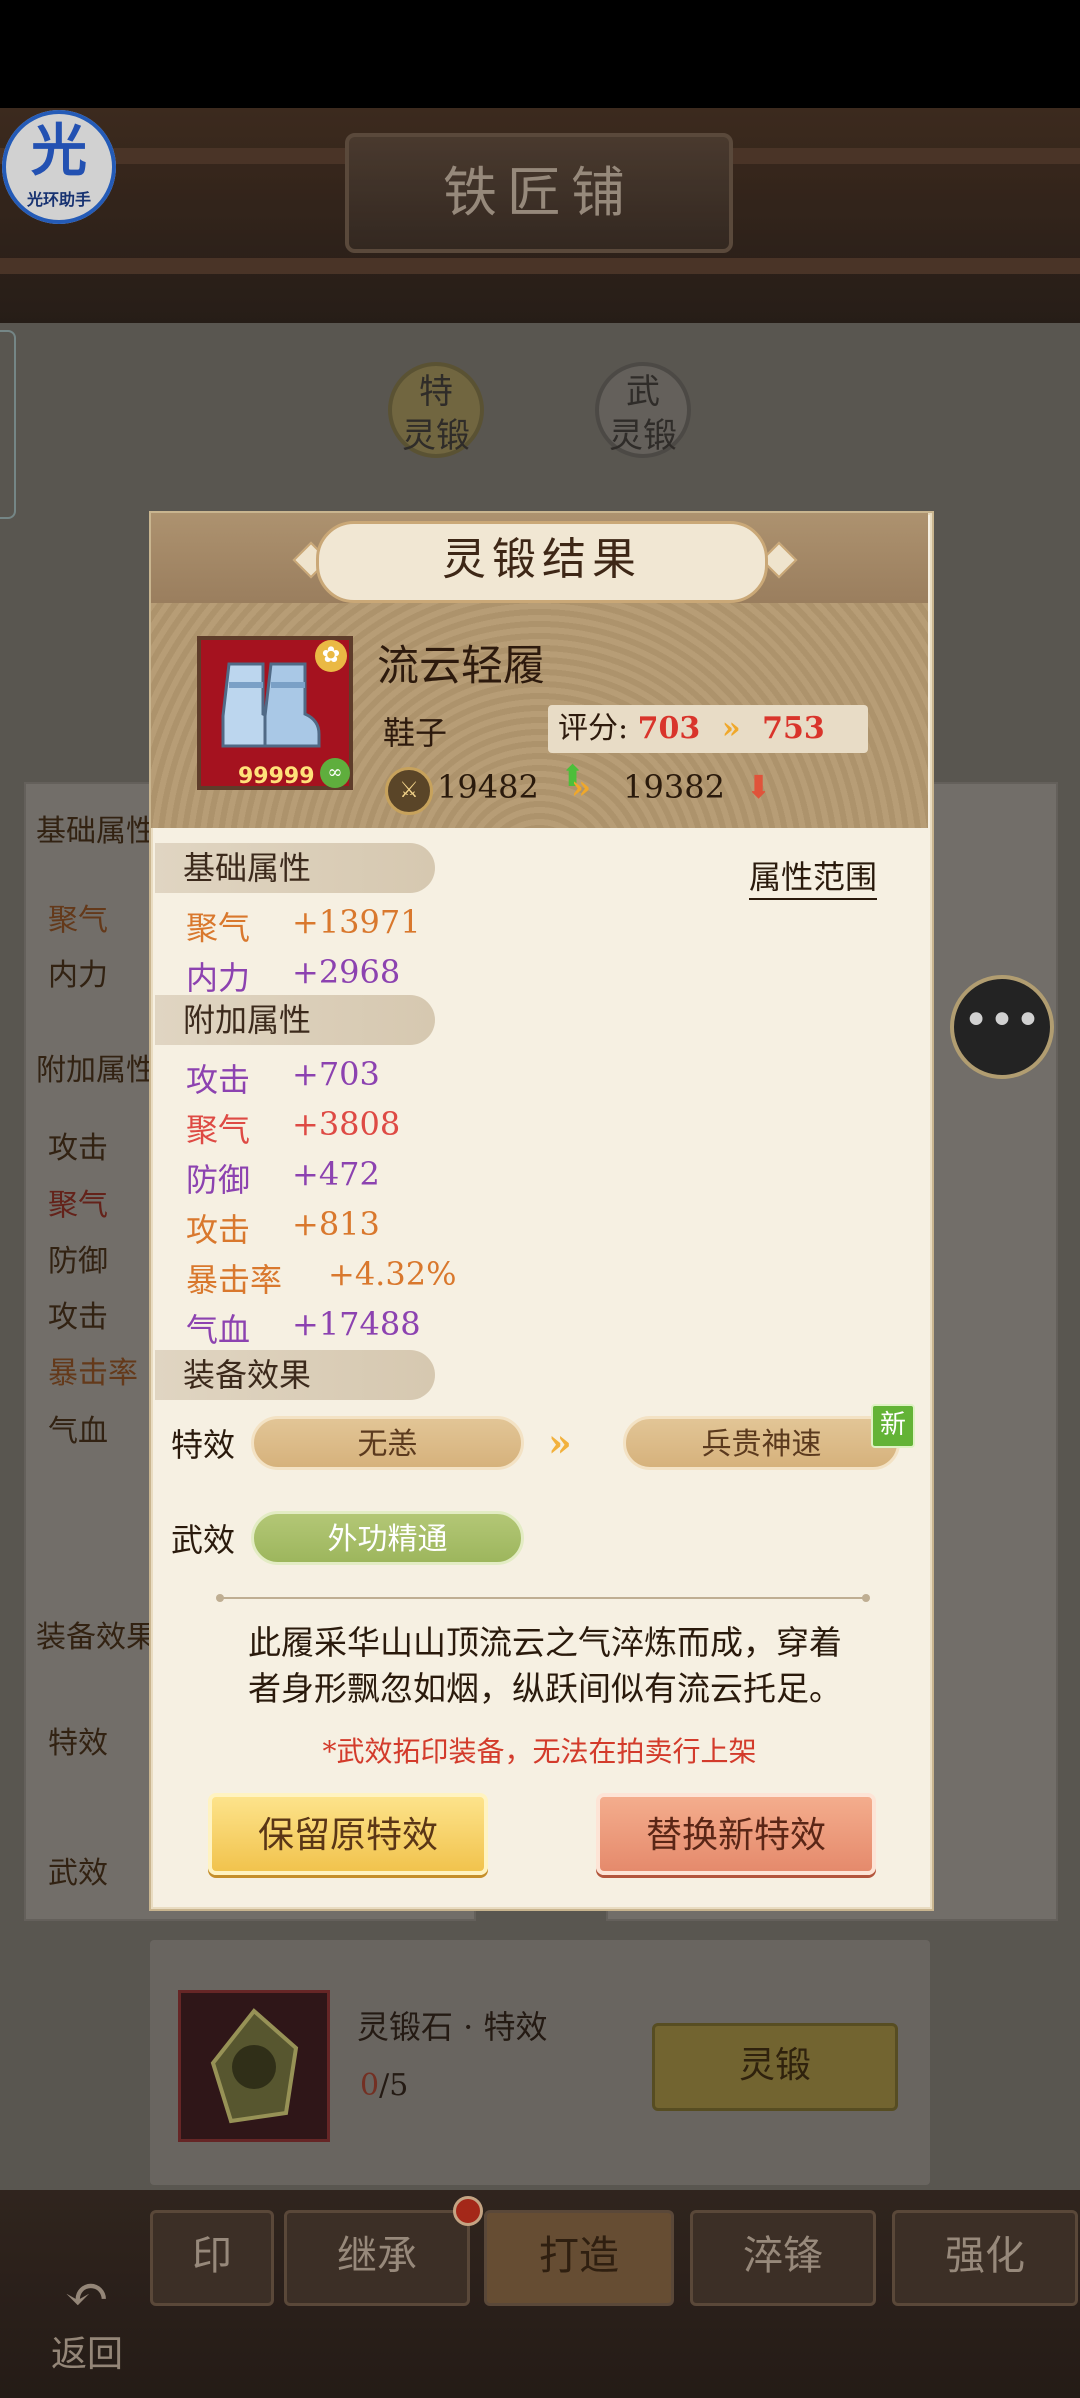 Image resolution: width=1080 pixels, height=2398 pixels. I want to click on special-effect-label: 特效, so click(203, 1445).